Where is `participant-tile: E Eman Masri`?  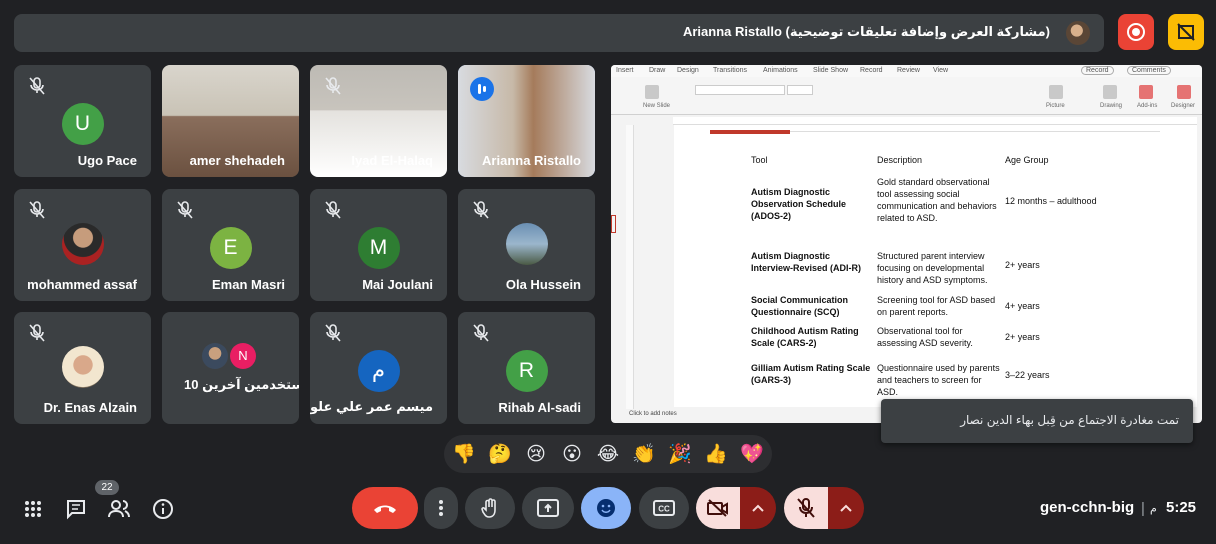 participant-tile: E Eman Masri is located at coordinates (230, 245).